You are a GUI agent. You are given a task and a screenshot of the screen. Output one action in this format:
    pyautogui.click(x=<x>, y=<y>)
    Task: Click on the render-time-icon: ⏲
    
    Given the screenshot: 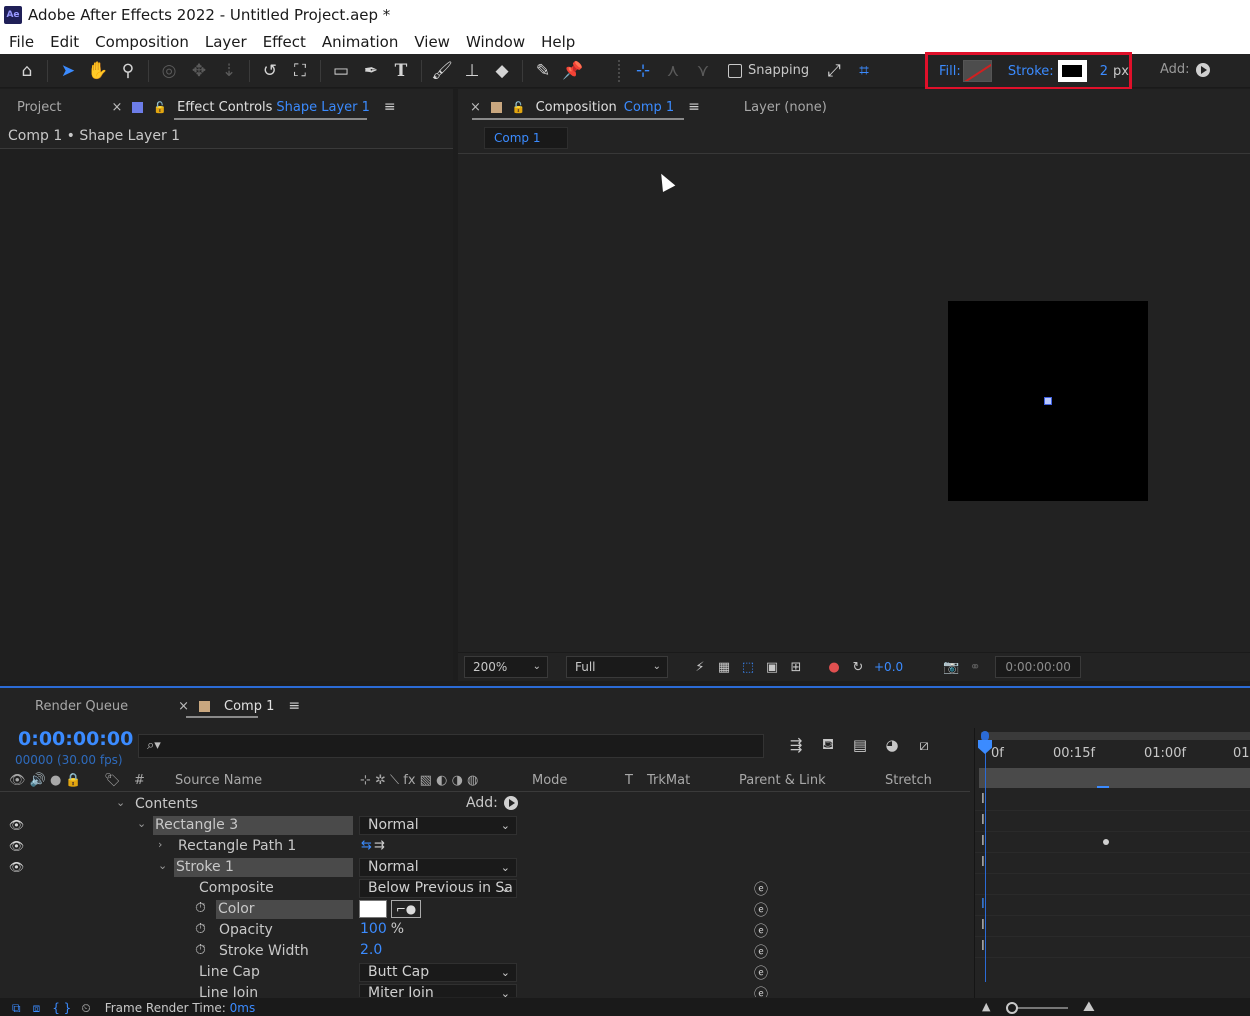 What is the action you would take?
    pyautogui.click(x=85, y=1008)
    